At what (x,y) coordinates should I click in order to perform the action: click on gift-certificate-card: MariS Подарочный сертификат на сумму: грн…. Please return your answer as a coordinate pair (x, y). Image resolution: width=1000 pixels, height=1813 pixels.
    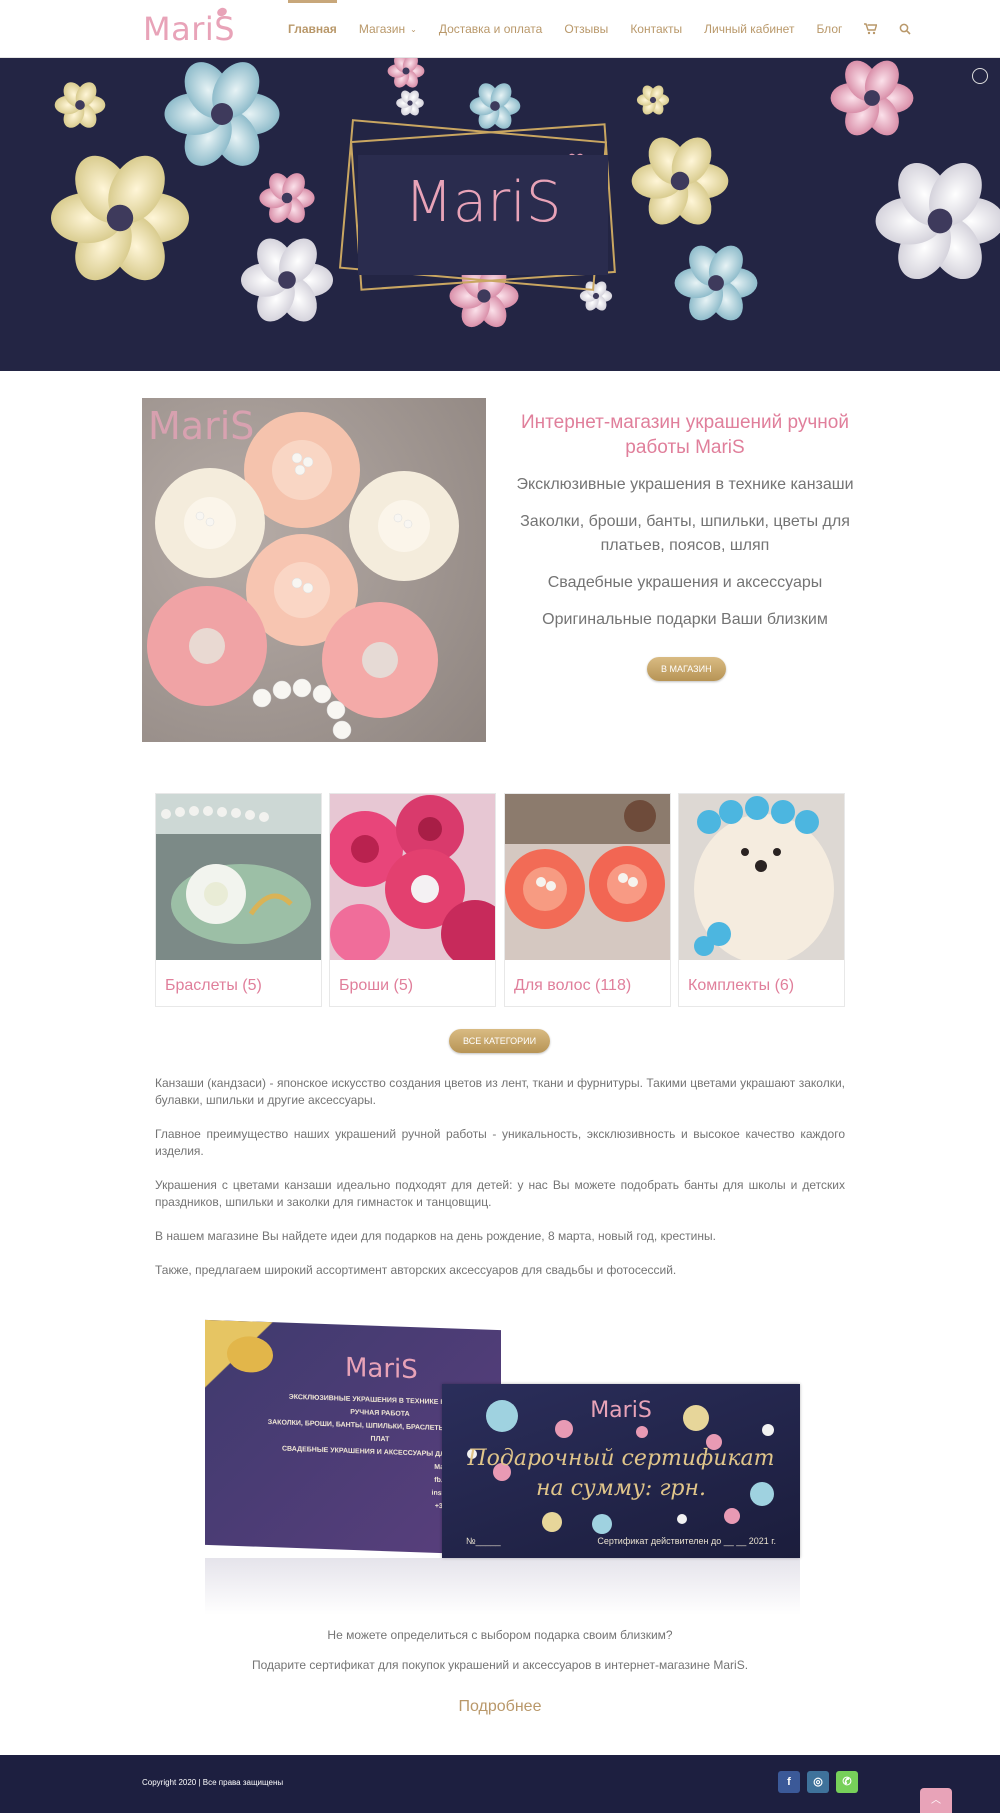
    Looking at the image, I should click on (621, 1471).